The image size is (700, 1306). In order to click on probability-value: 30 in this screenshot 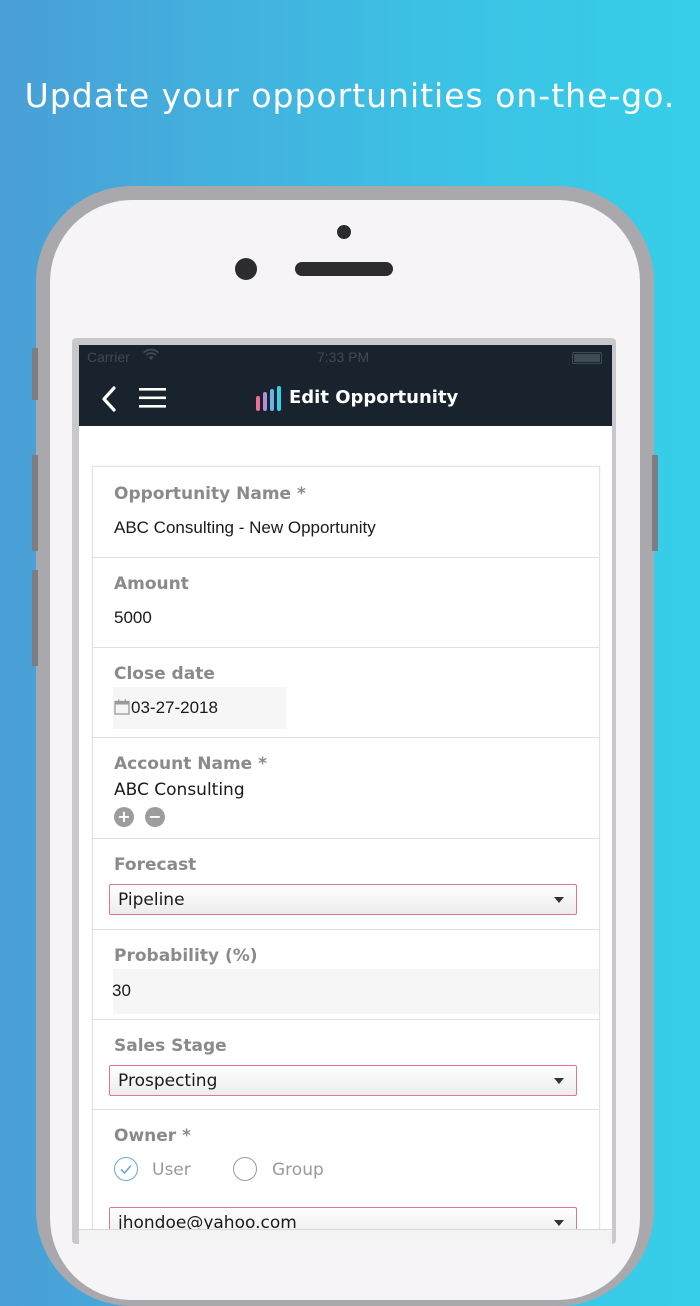, I will do `click(121, 990)`.